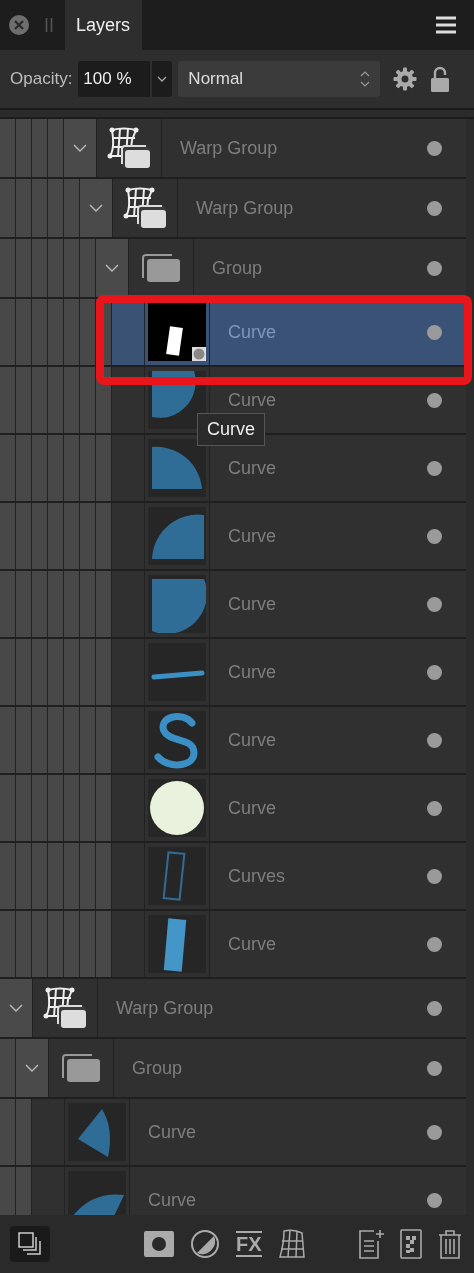 The height and width of the screenshot is (1273, 474). Describe the element at coordinates (440, 79) in the screenshot. I see `lock-icon` at that location.